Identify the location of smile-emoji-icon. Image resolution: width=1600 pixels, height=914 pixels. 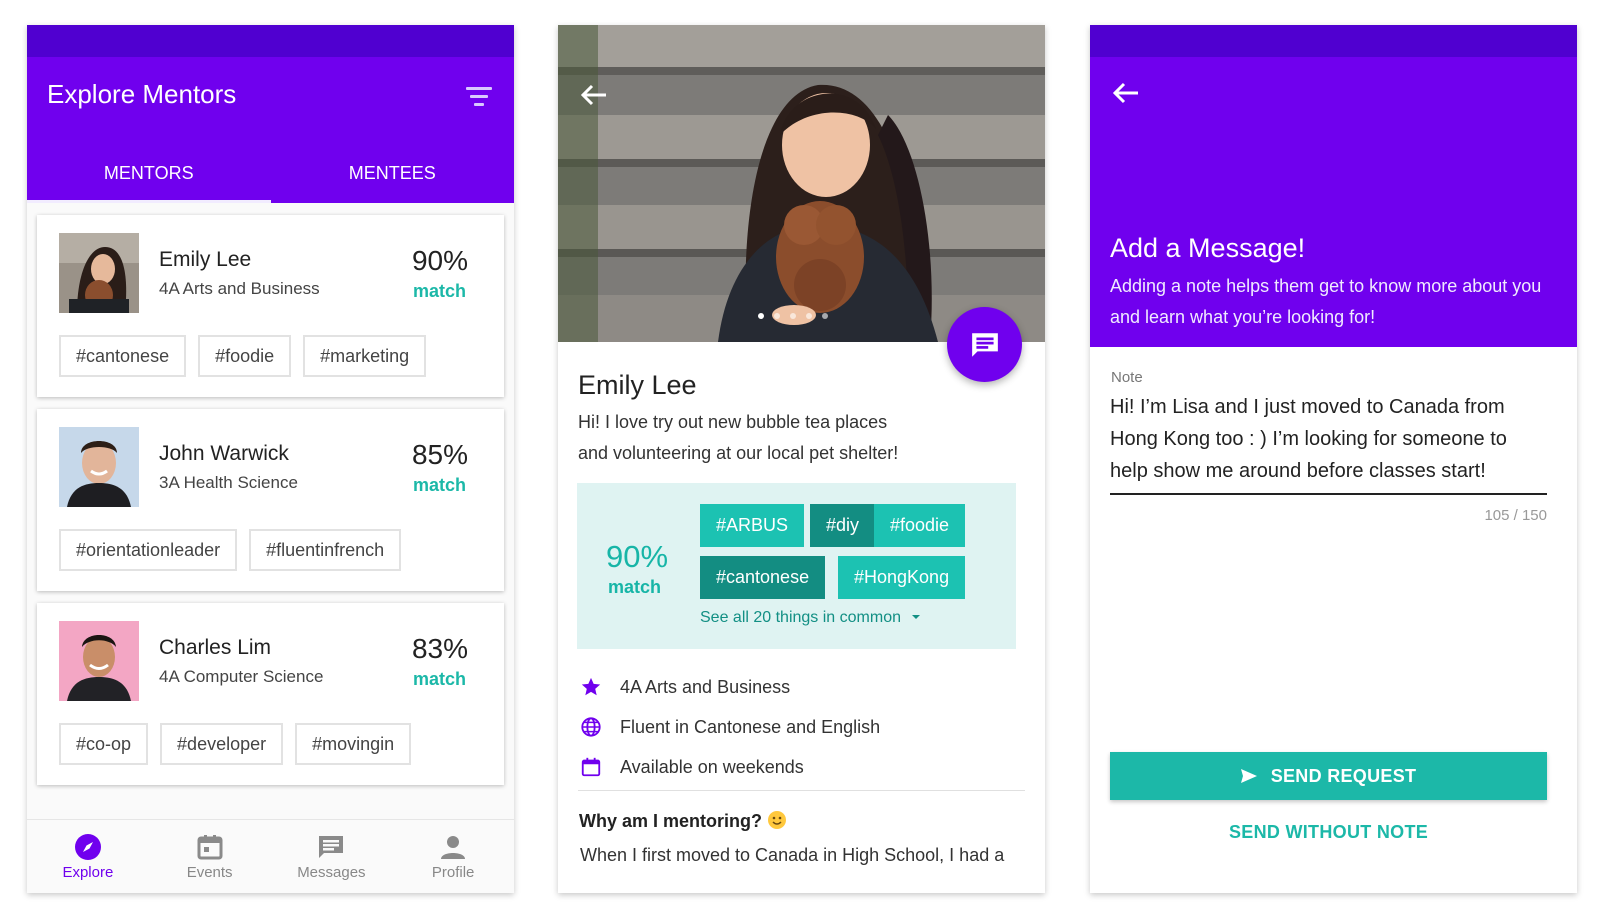
(777, 820).